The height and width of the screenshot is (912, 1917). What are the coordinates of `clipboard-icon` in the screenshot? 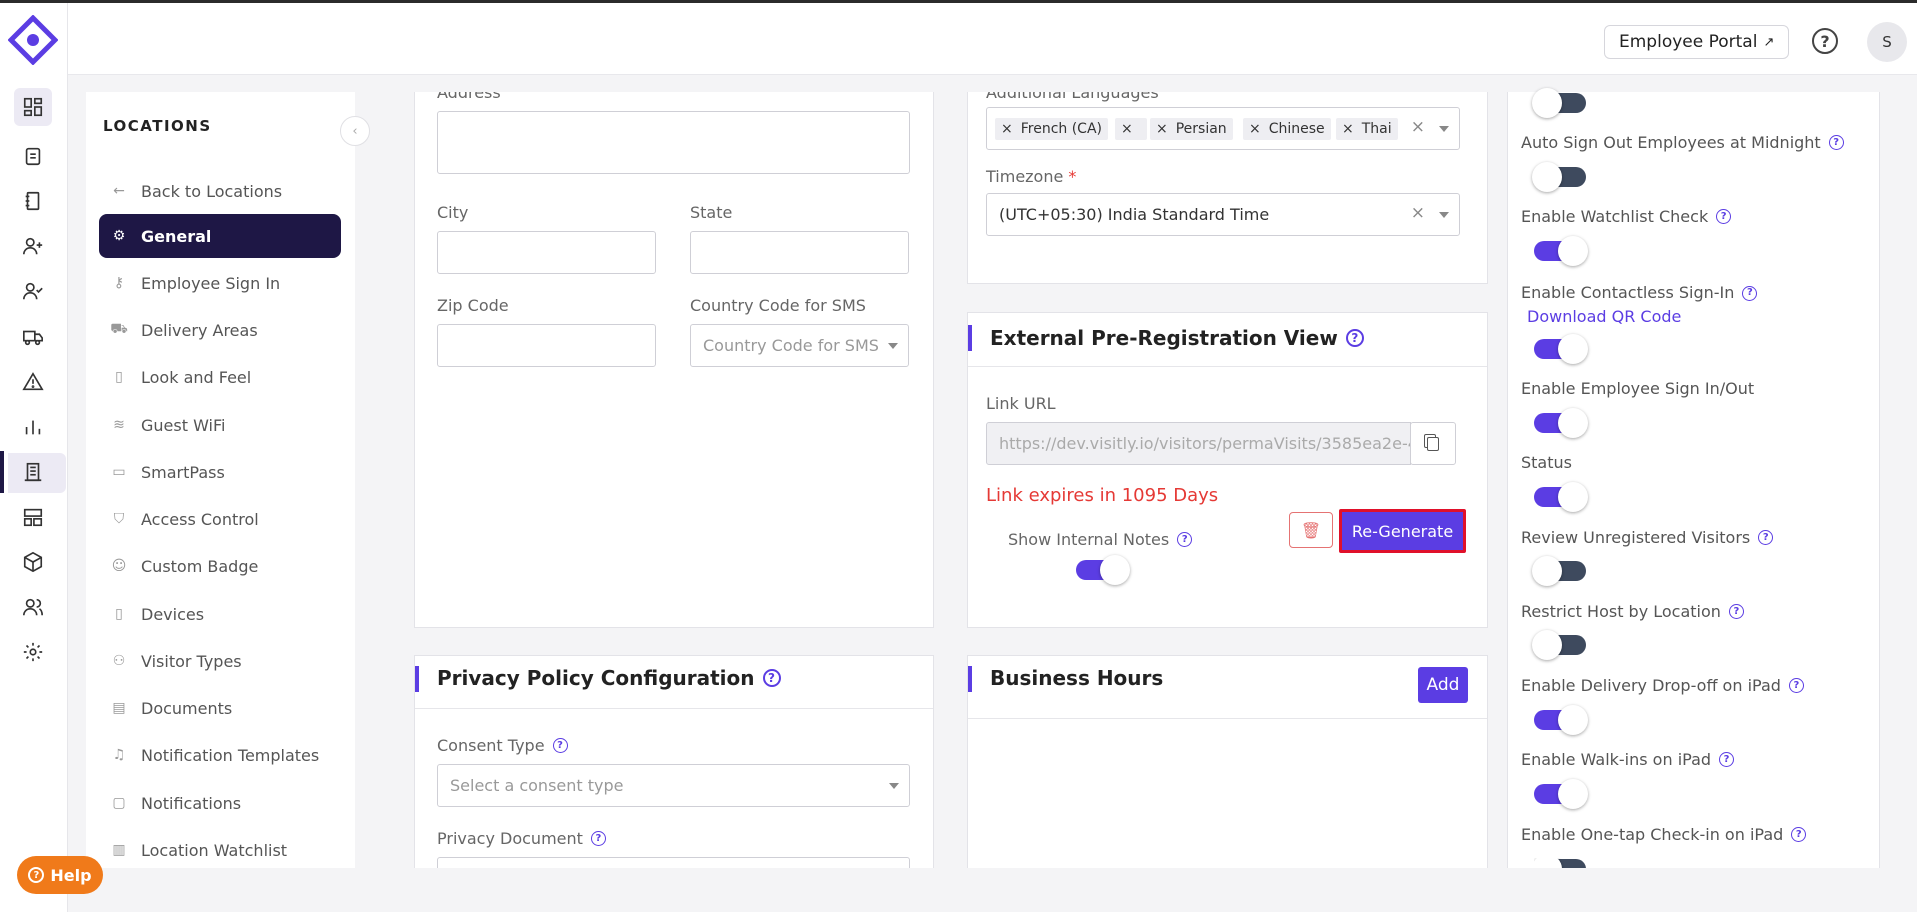 It's located at (33, 156).